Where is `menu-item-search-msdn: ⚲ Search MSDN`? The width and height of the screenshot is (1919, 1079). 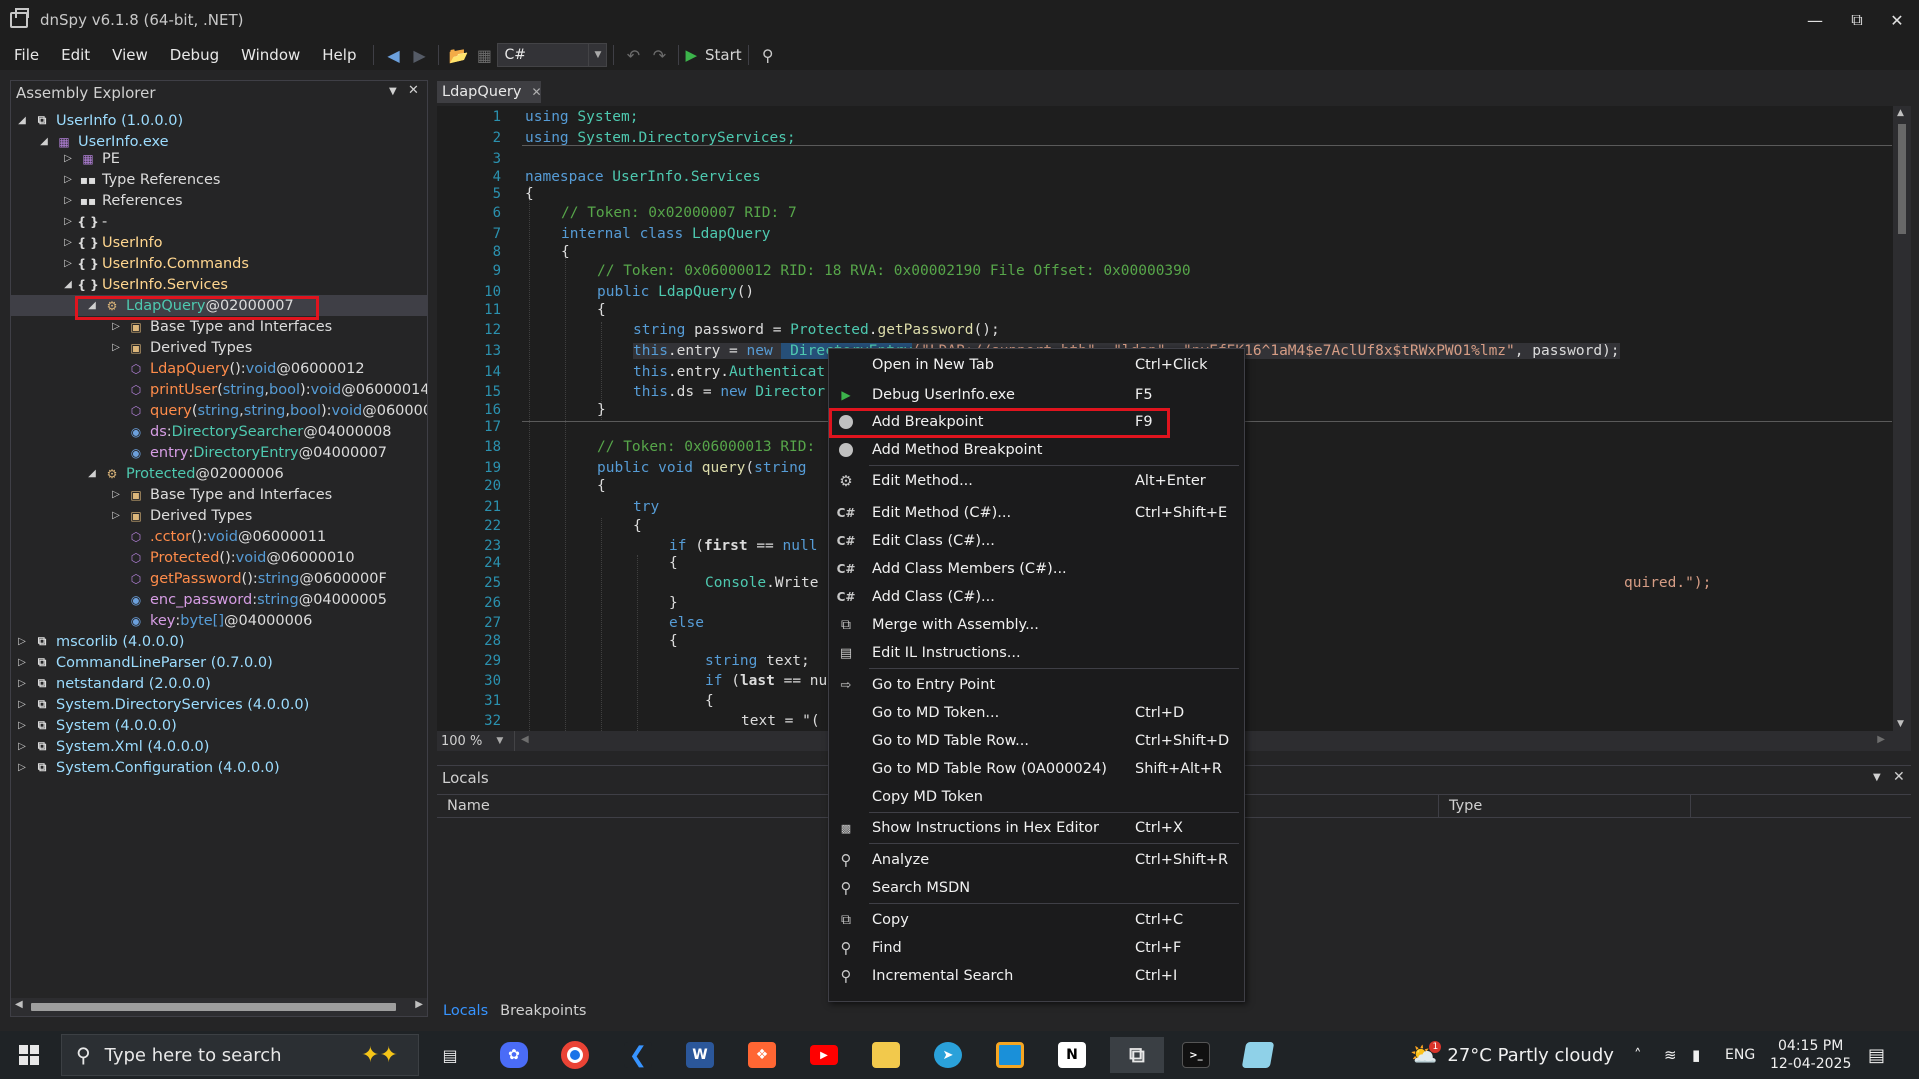
menu-item-search-msdn: ⚲ Search MSDN is located at coordinates (1036, 888).